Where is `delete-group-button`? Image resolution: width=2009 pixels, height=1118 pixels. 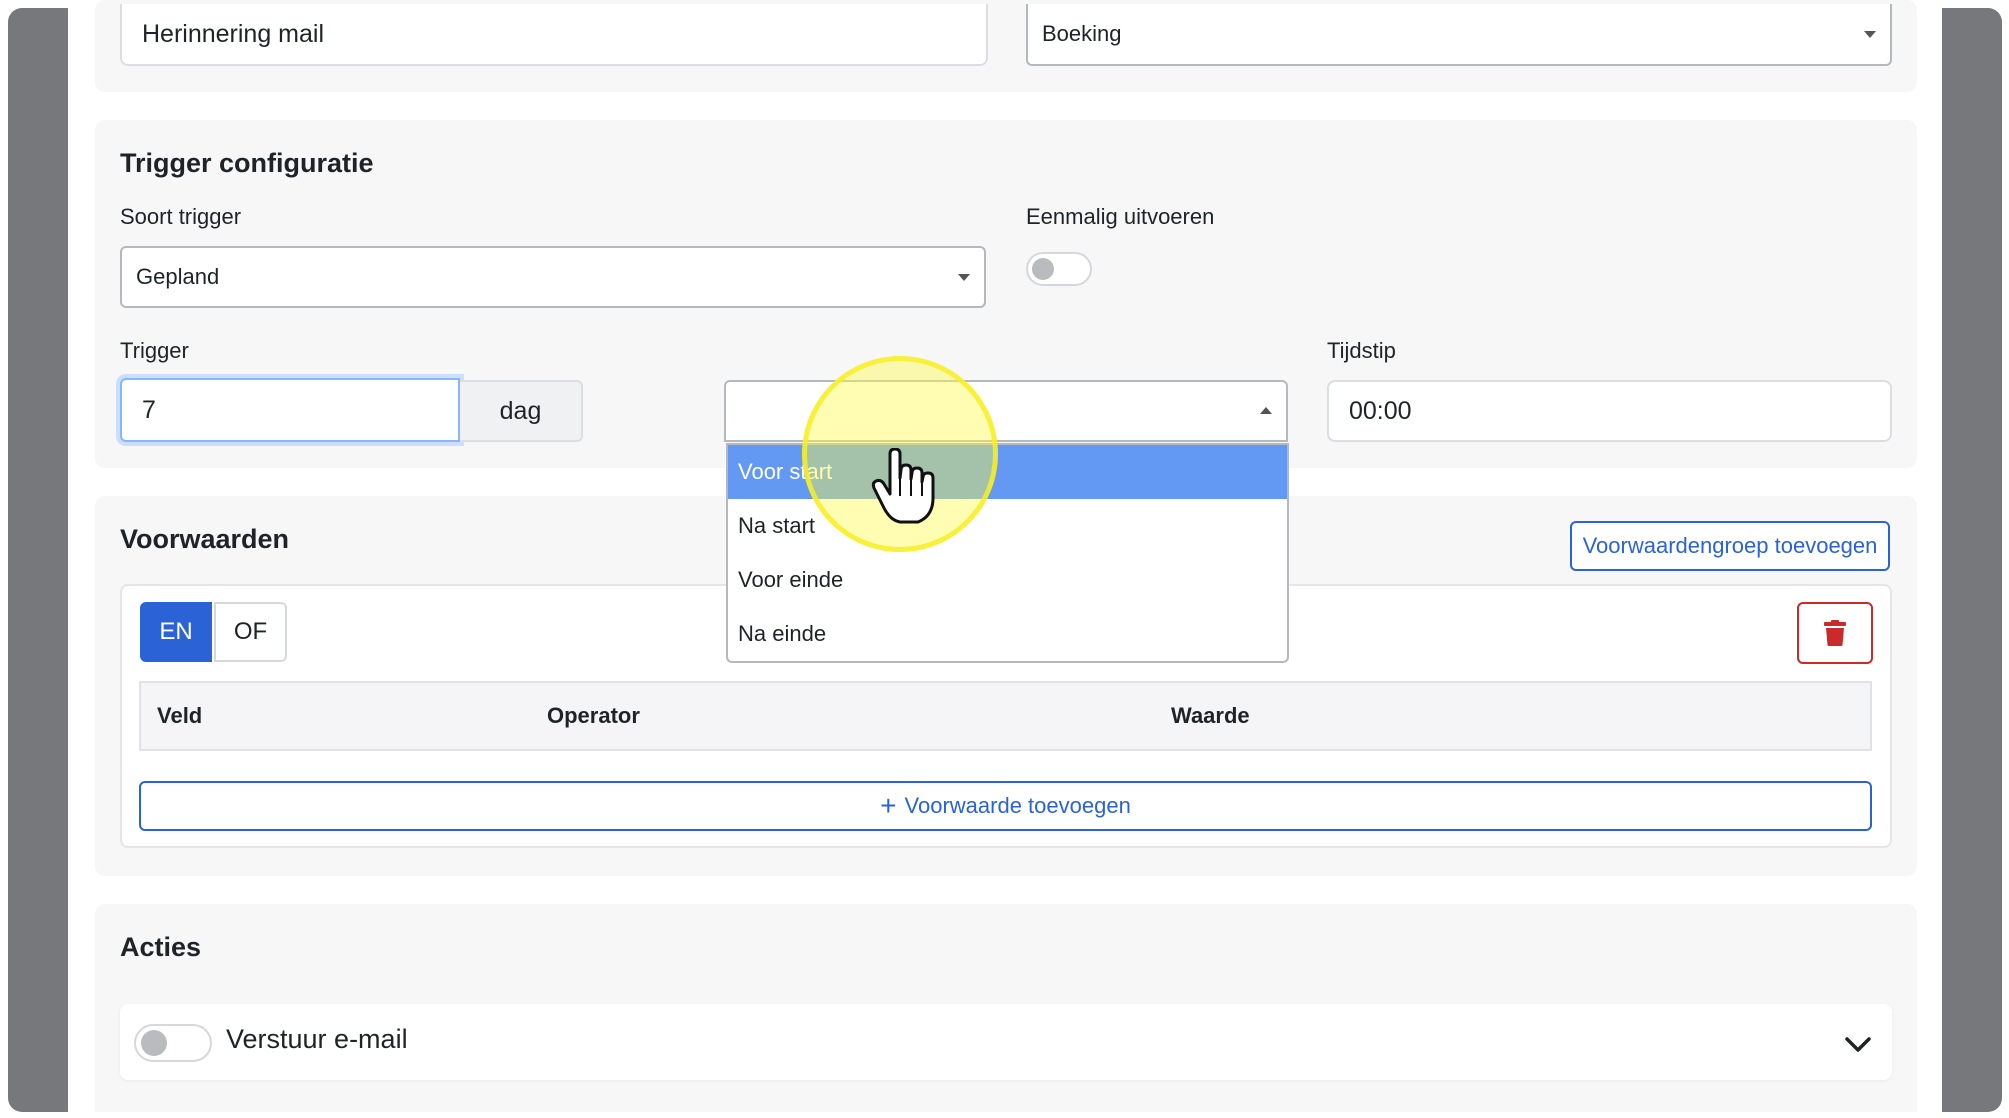
delete-group-button is located at coordinates (1835, 633).